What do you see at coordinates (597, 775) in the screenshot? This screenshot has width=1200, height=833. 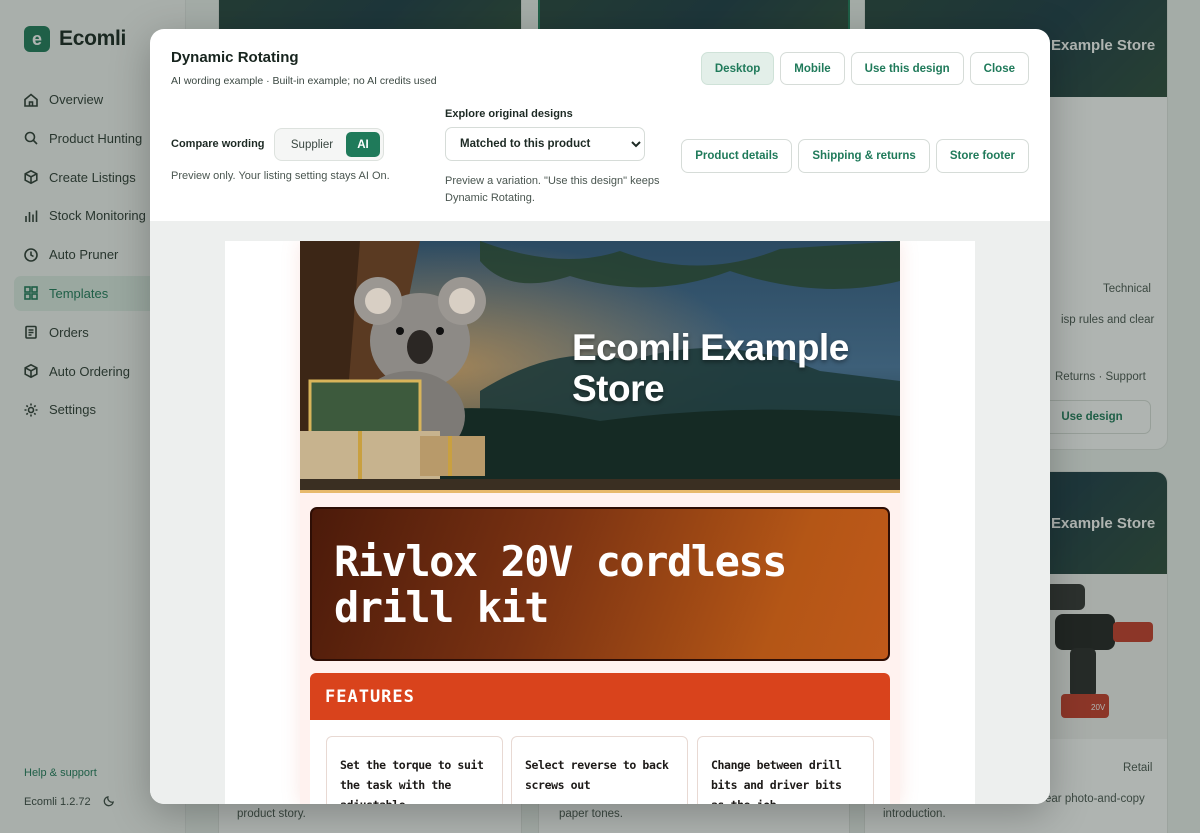 I see `feature-text: Select reverse to back screws out` at bounding box center [597, 775].